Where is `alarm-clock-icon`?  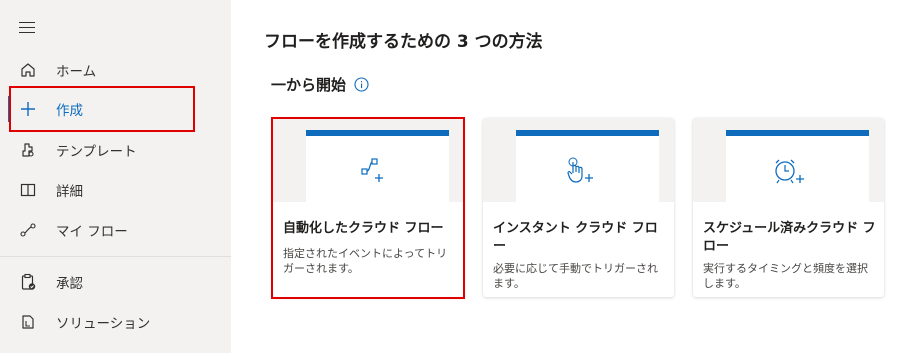
alarm-clock-icon is located at coordinates (789, 171).